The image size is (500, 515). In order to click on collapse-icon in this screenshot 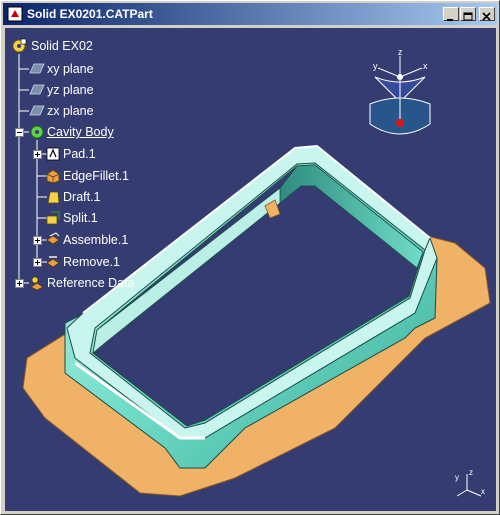, I will do `click(19, 132)`.